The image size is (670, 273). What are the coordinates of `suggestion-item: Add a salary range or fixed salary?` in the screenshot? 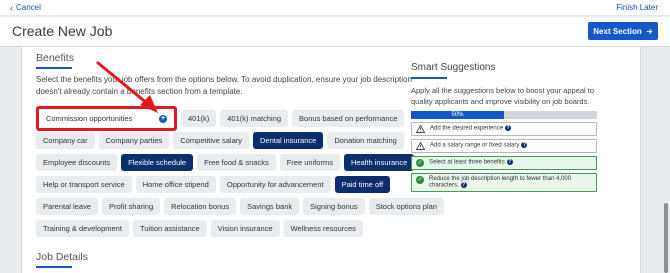 It's located at (504, 146).